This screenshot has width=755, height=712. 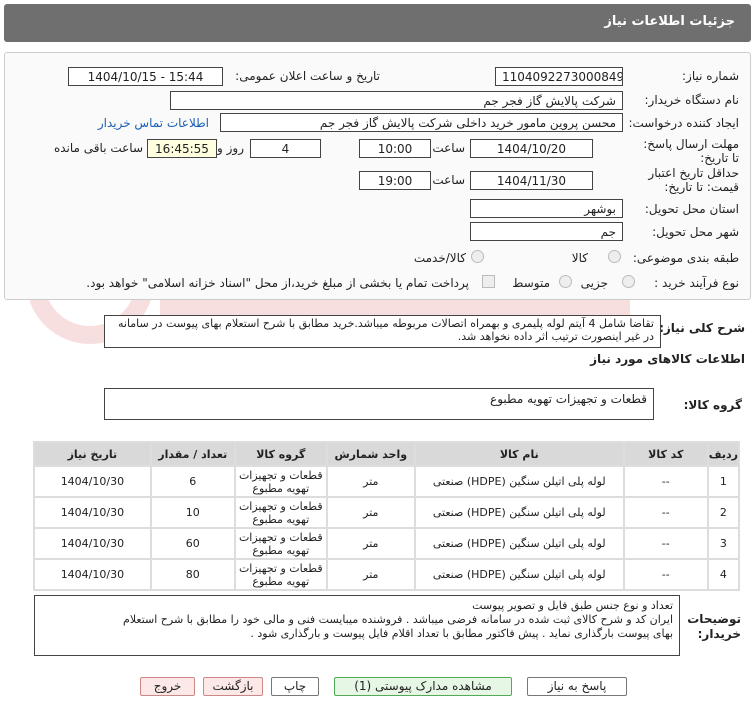 What do you see at coordinates (723, 543) in the screenshot?
I see `cell-row: 3` at bounding box center [723, 543].